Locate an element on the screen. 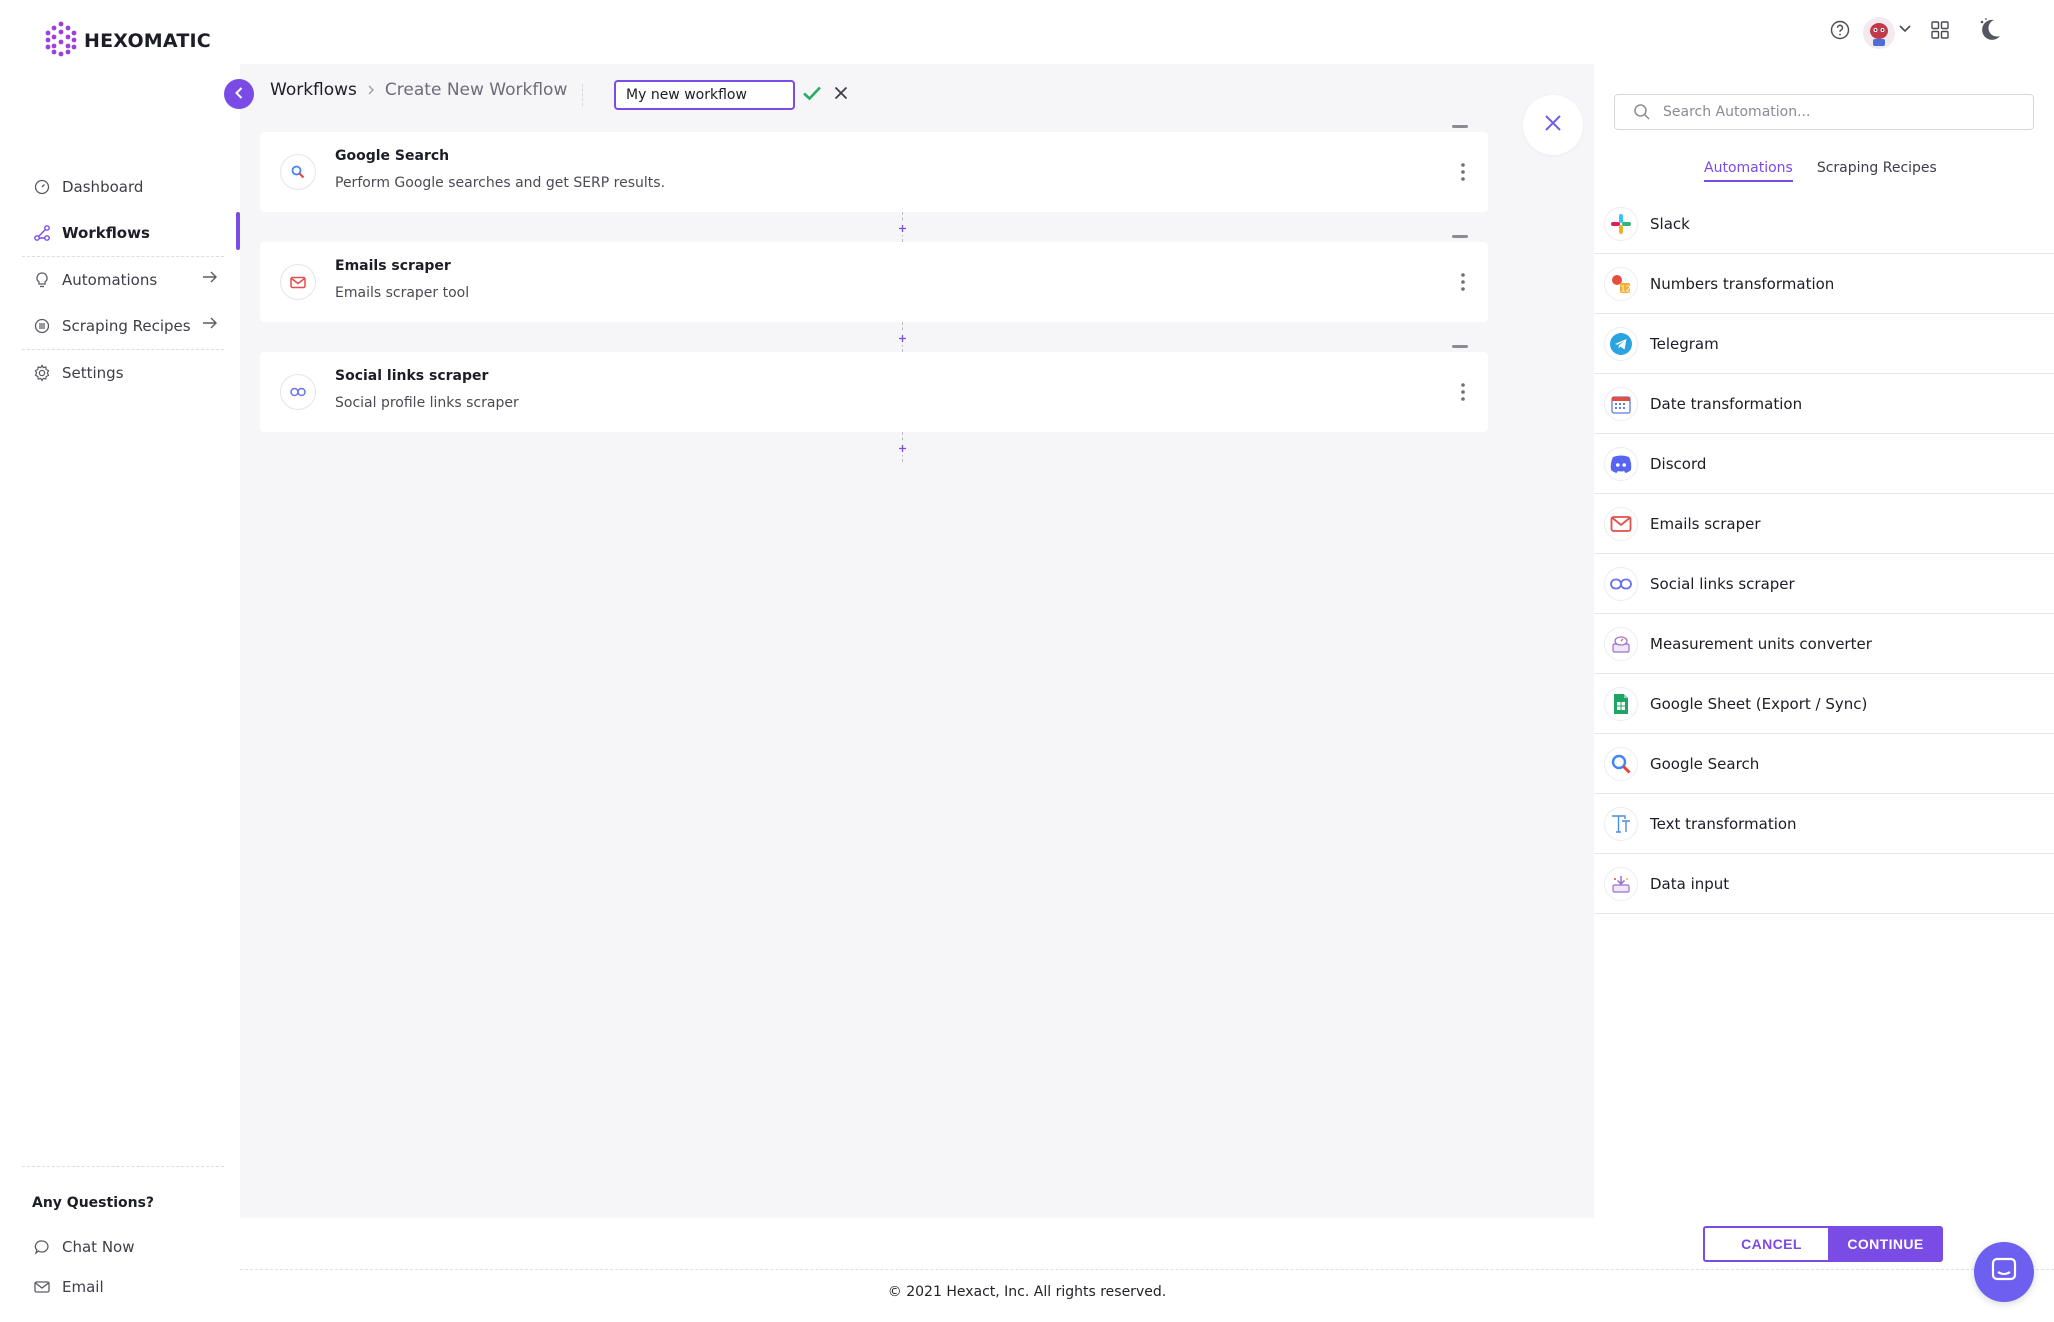 This screenshot has height=1322, width=2054. step-description: Emails scraper tool is located at coordinates (402, 293).